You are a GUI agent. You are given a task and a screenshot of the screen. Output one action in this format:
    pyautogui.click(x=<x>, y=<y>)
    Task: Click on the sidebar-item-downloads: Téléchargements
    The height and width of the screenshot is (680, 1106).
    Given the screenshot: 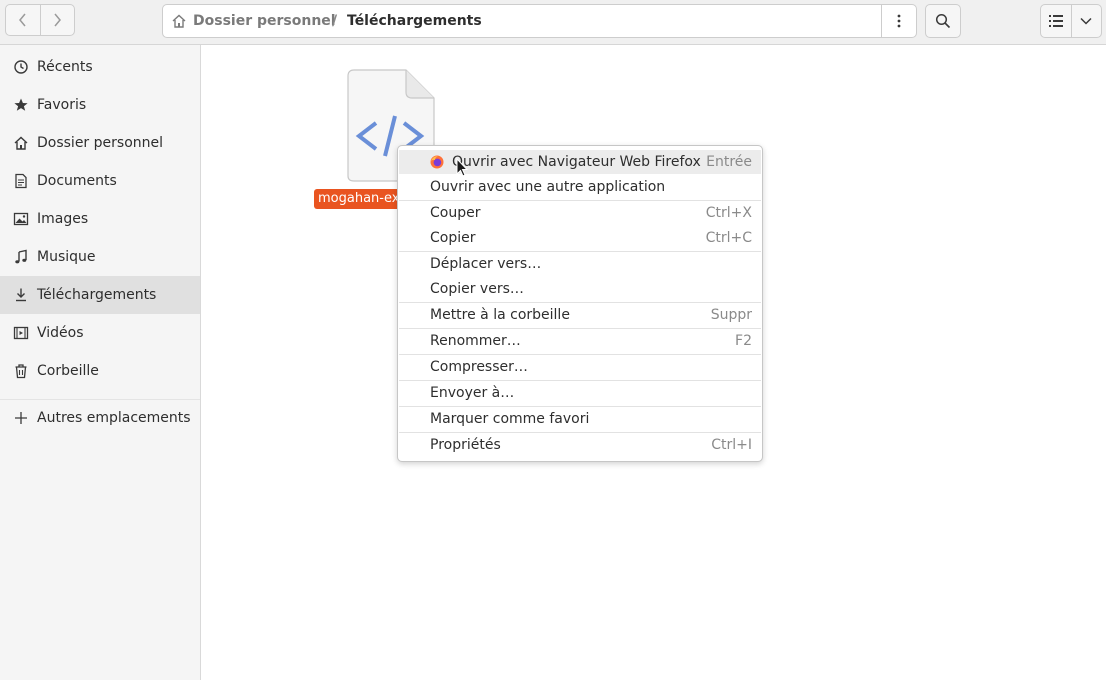 What is the action you would take?
    pyautogui.click(x=100, y=295)
    